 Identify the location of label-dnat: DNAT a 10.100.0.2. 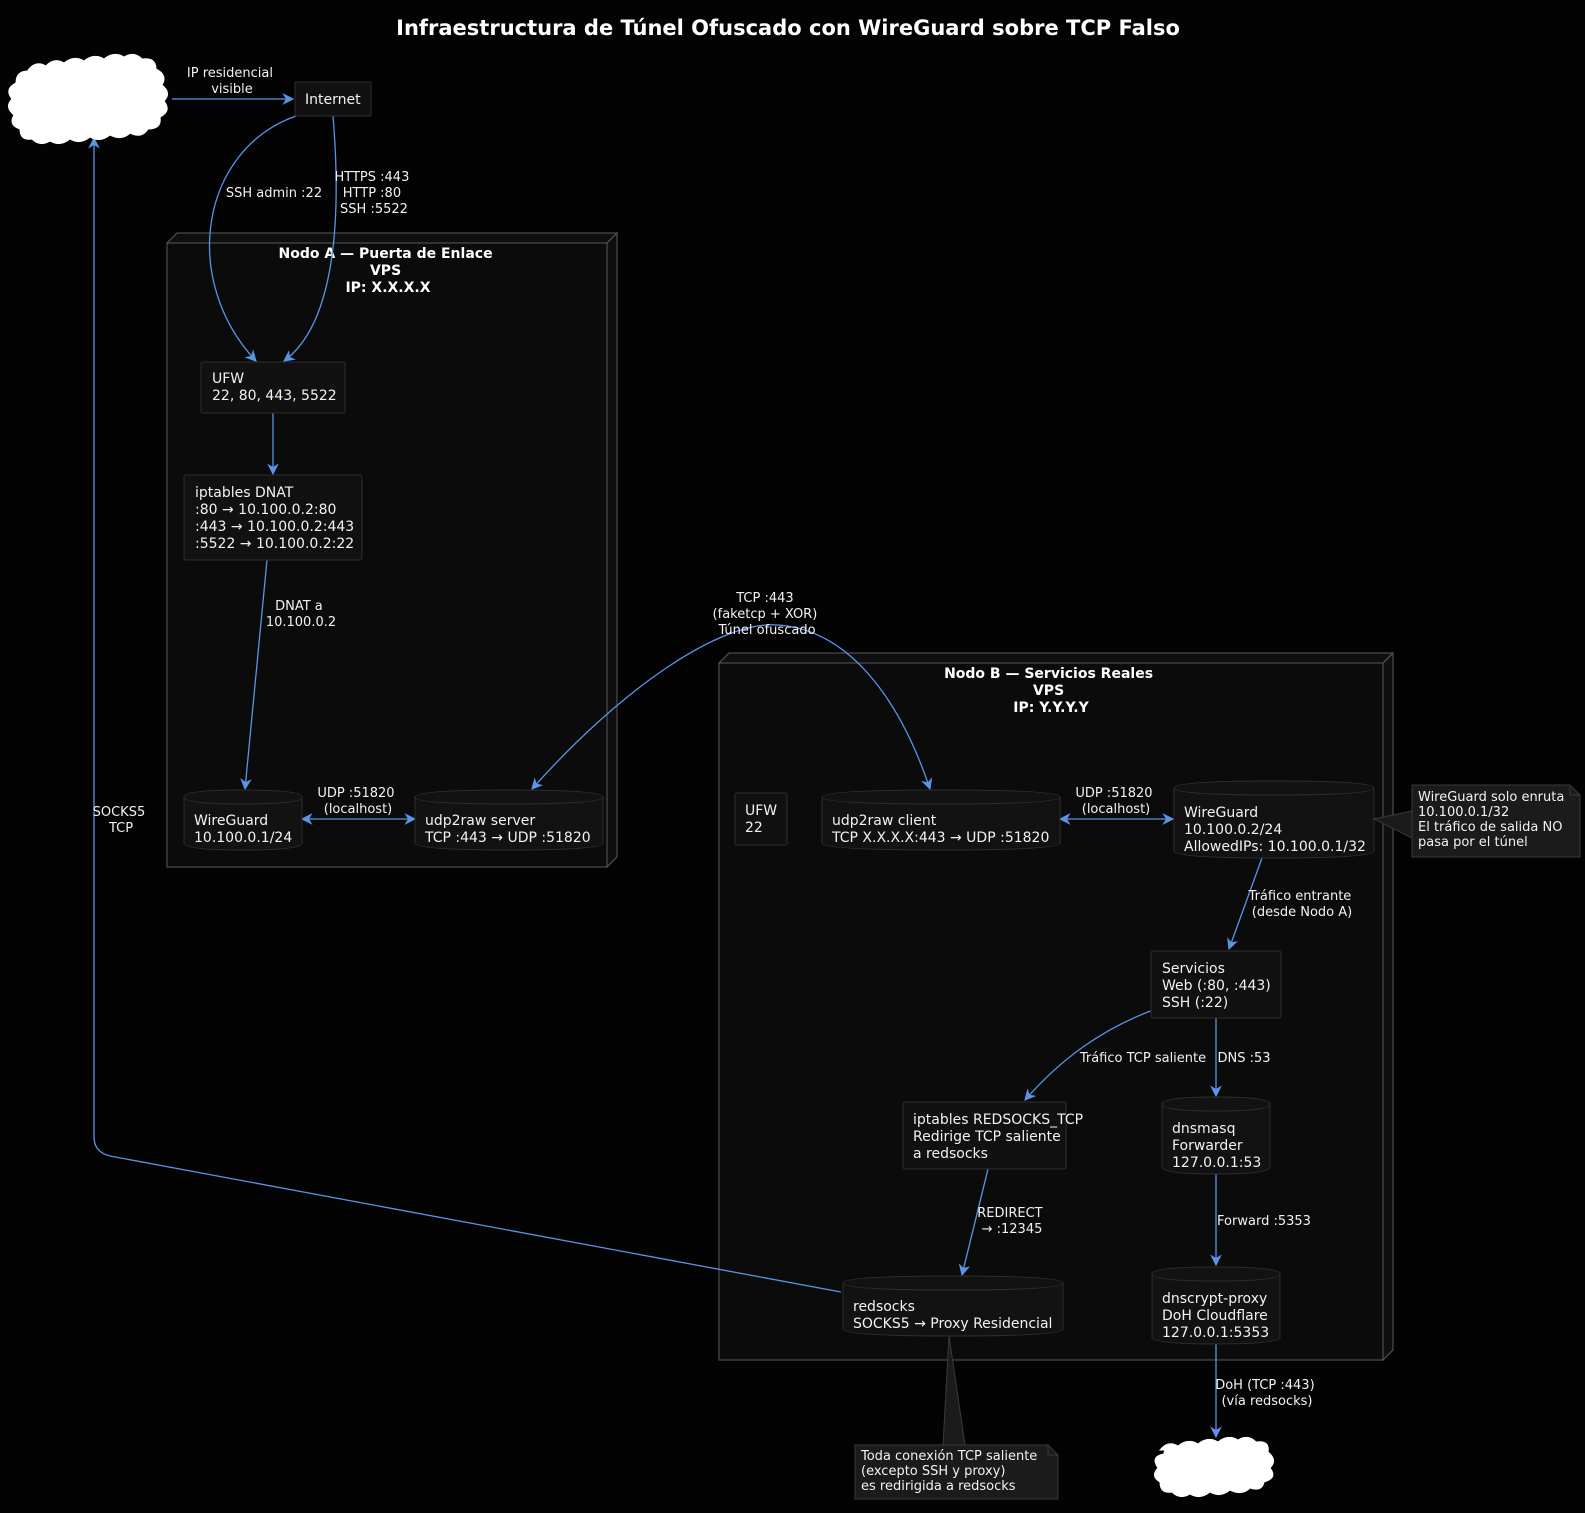
(301, 614).